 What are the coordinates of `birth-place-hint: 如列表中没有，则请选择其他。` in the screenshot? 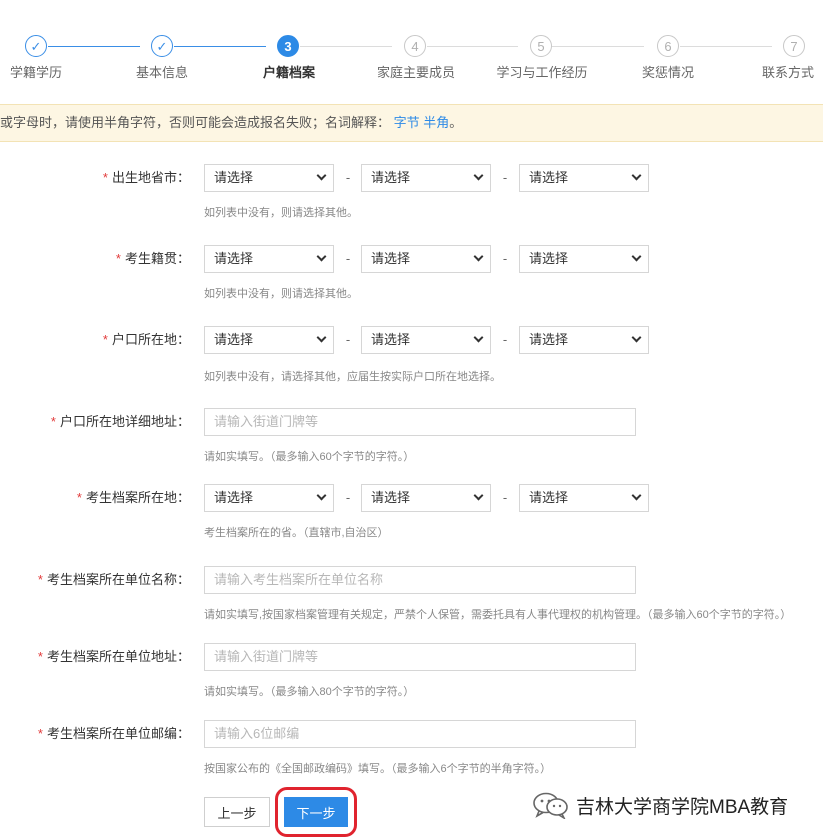 It's located at (281, 213).